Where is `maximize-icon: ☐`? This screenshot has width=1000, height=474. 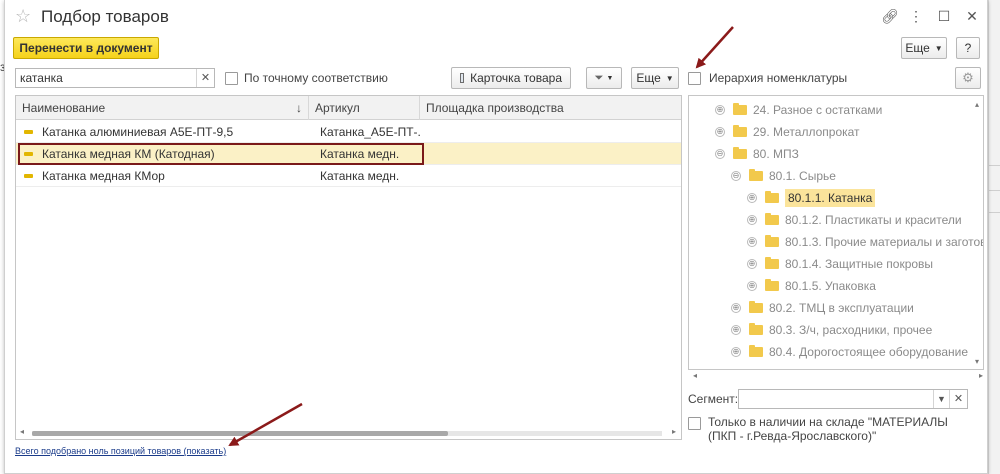 maximize-icon: ☐ is located at coordinates (944, 16).